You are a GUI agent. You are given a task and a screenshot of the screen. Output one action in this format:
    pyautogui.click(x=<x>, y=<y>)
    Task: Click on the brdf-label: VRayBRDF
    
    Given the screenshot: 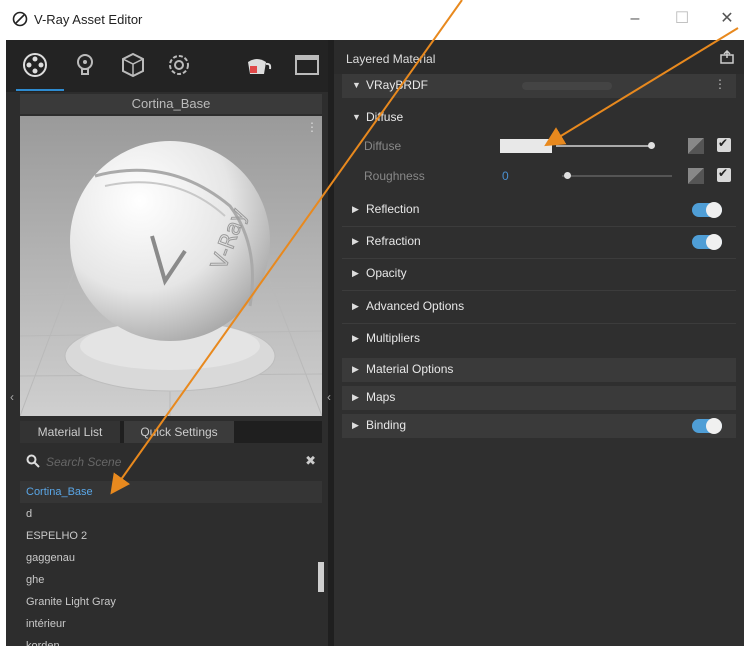 What is the action you would take?
    pyautogui.click(x=397, y=85)
    